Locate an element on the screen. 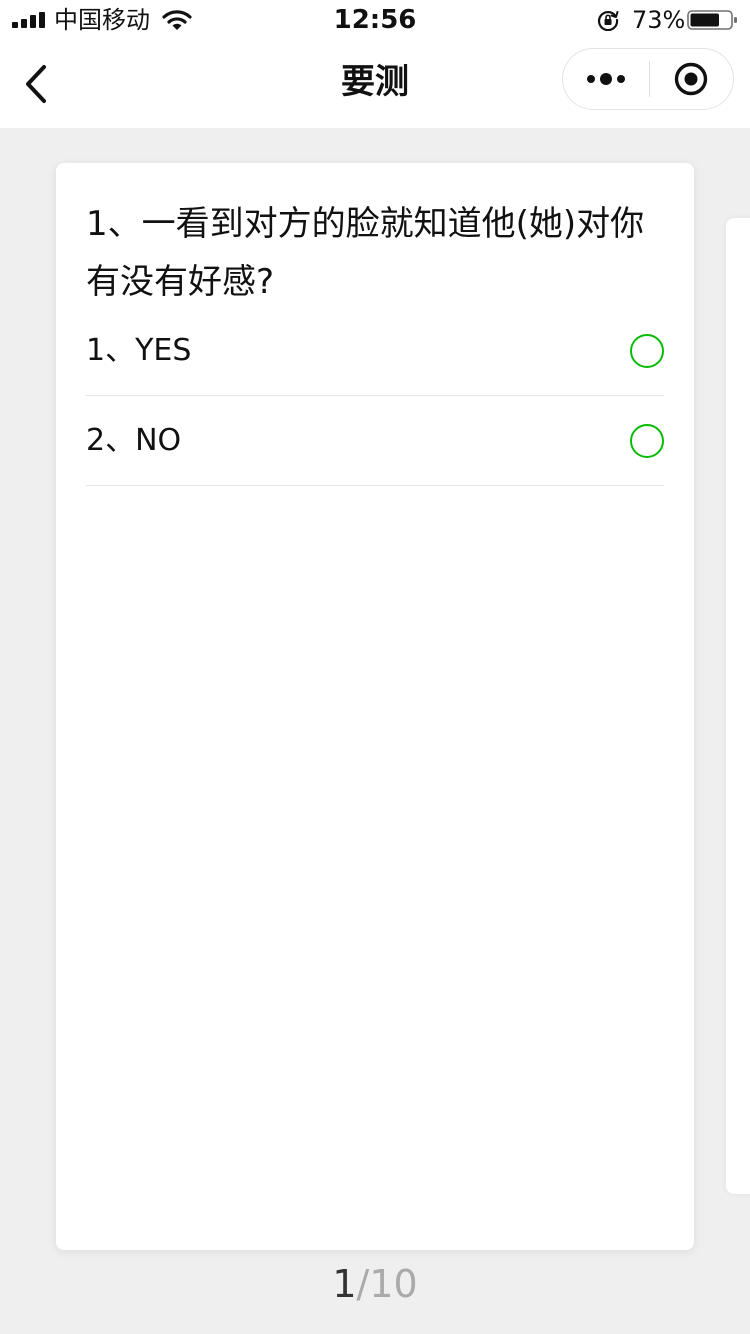 The image size is (750, 1334). battery-percent: 73% is located at coordinates (659, 20).